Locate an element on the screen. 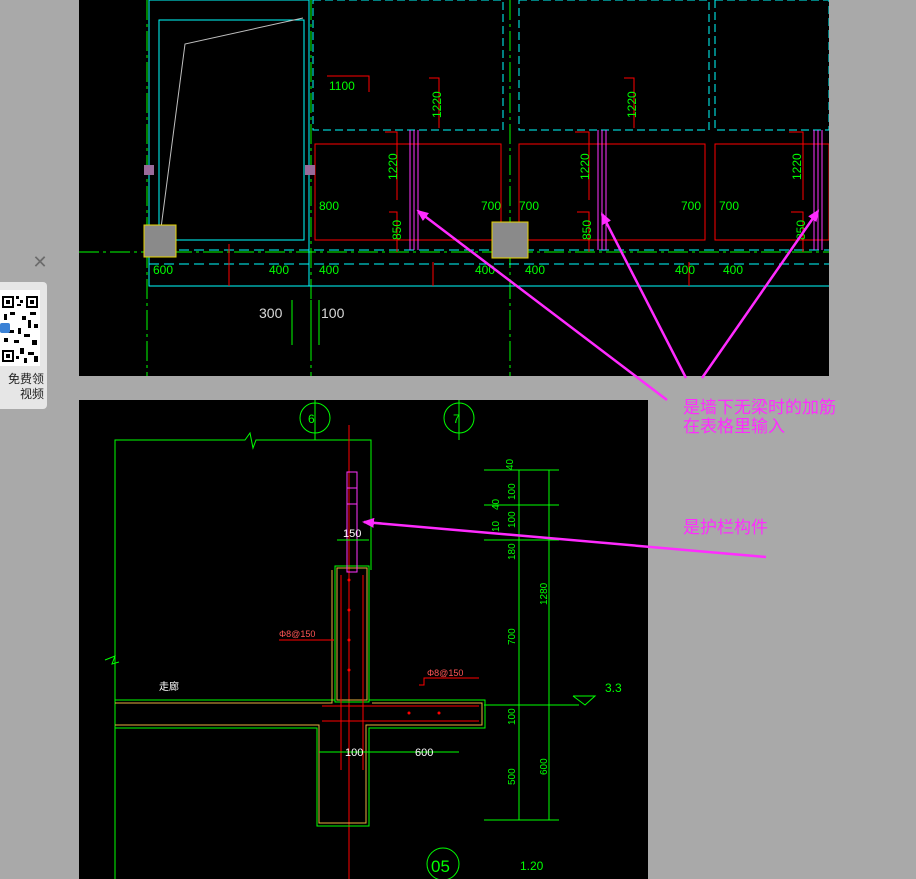  drawing-scale: 1.20 is located at coordinates (532, 866).